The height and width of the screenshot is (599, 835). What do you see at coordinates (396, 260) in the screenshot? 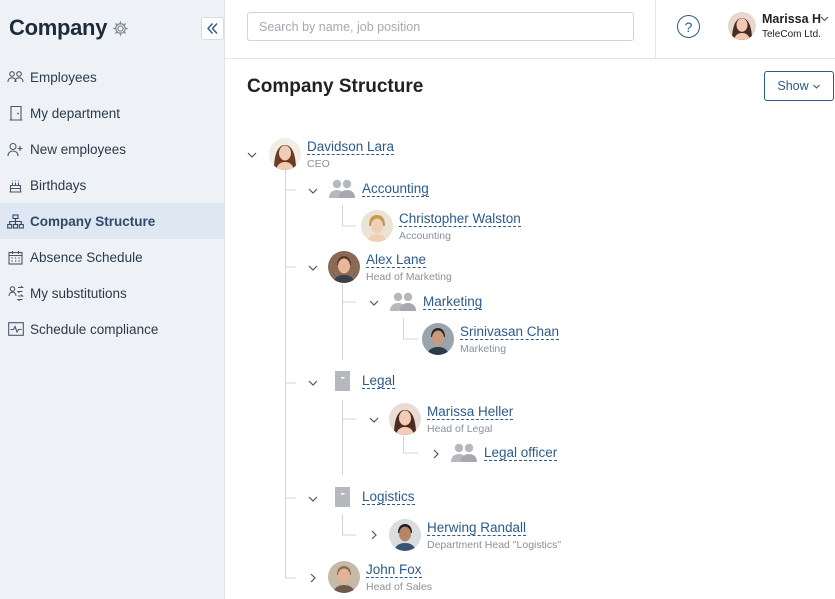
I see `employee-link: Alex Lane` at bounding box center [396, 260].